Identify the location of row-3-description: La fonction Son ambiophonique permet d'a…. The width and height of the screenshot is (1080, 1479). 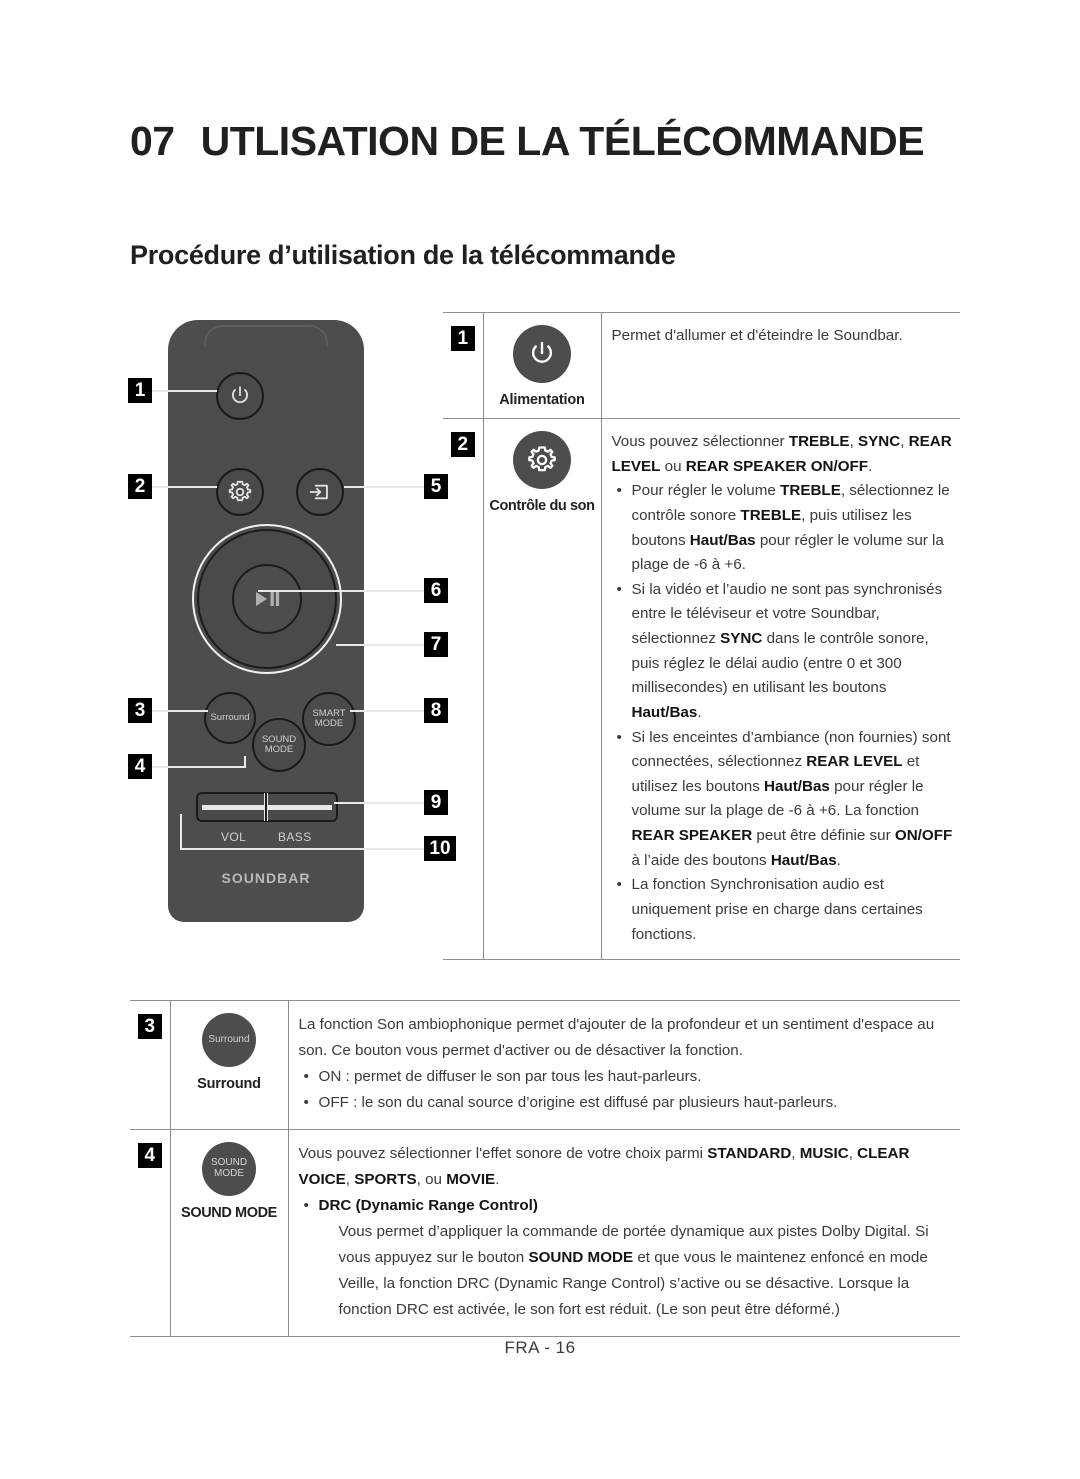
(630, 1064).